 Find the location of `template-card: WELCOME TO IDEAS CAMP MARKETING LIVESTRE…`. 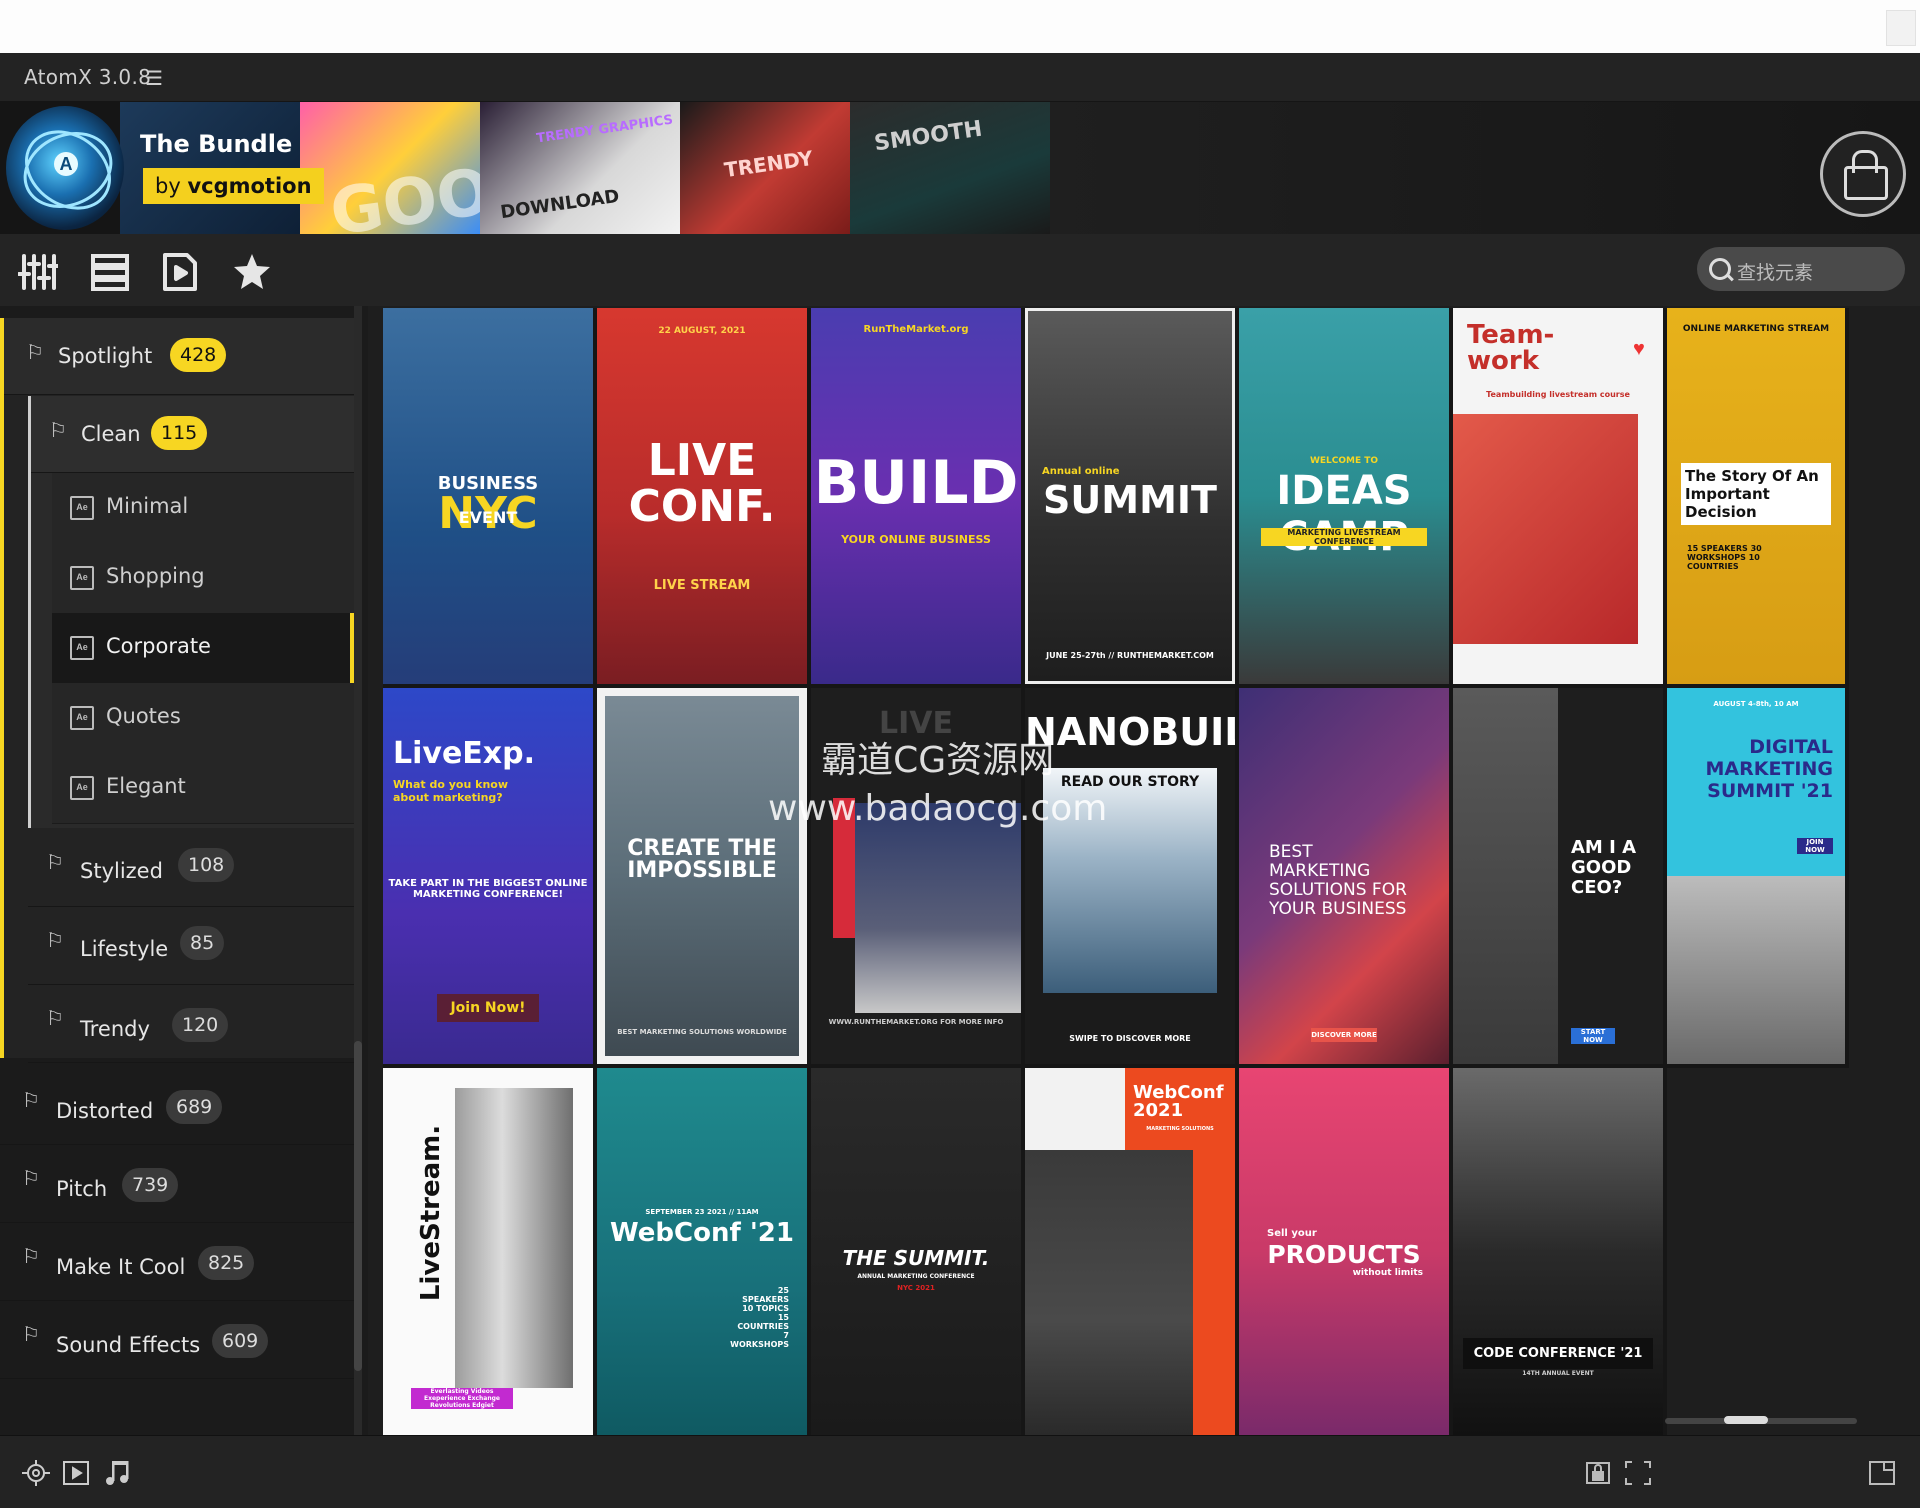

template-card: WELCOME TO IDEAS CAMP MARKETING LIVESTRE… is located at coordinates (1344, 496).